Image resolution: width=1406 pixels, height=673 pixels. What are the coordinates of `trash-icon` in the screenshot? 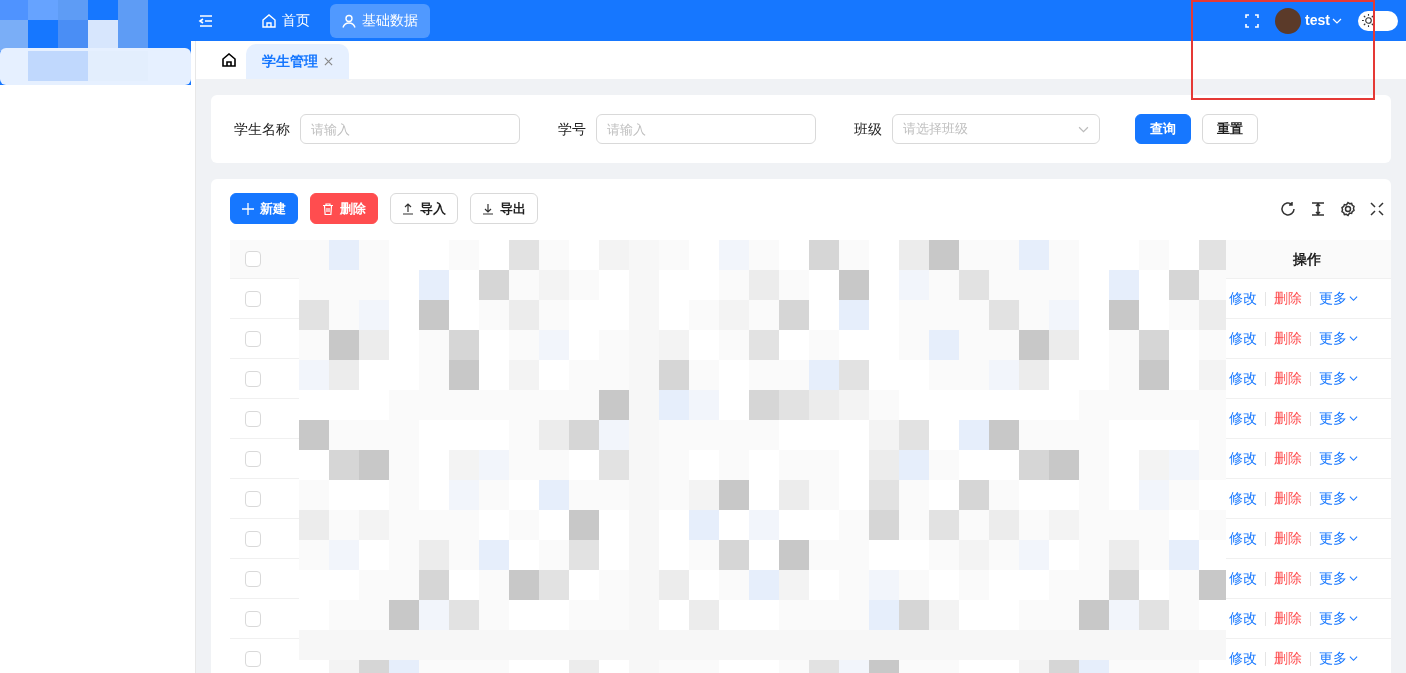 It's located at (328, 208).